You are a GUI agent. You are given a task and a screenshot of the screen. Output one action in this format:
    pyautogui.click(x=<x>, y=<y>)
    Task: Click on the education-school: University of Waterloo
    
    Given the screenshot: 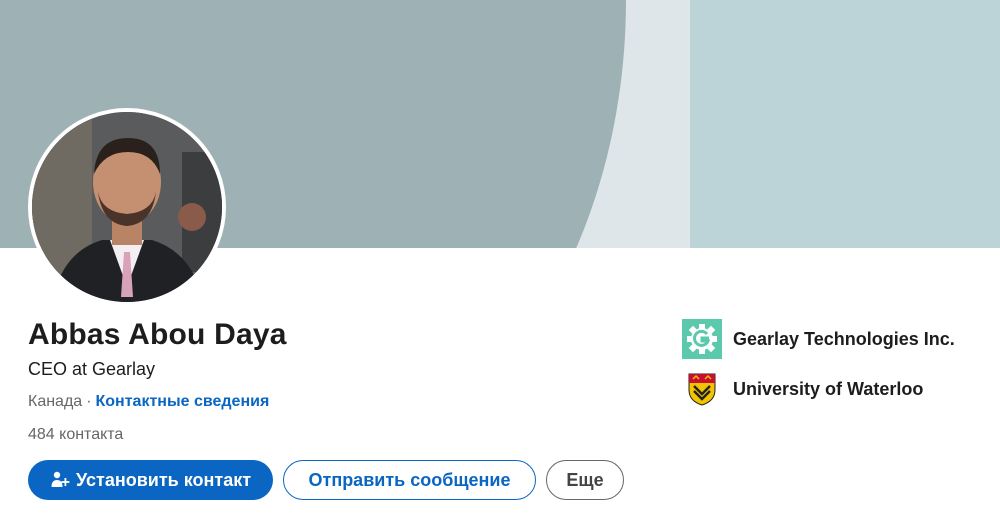 What is the action you would take?
    pyautogui.click(x=802, y=389)
    